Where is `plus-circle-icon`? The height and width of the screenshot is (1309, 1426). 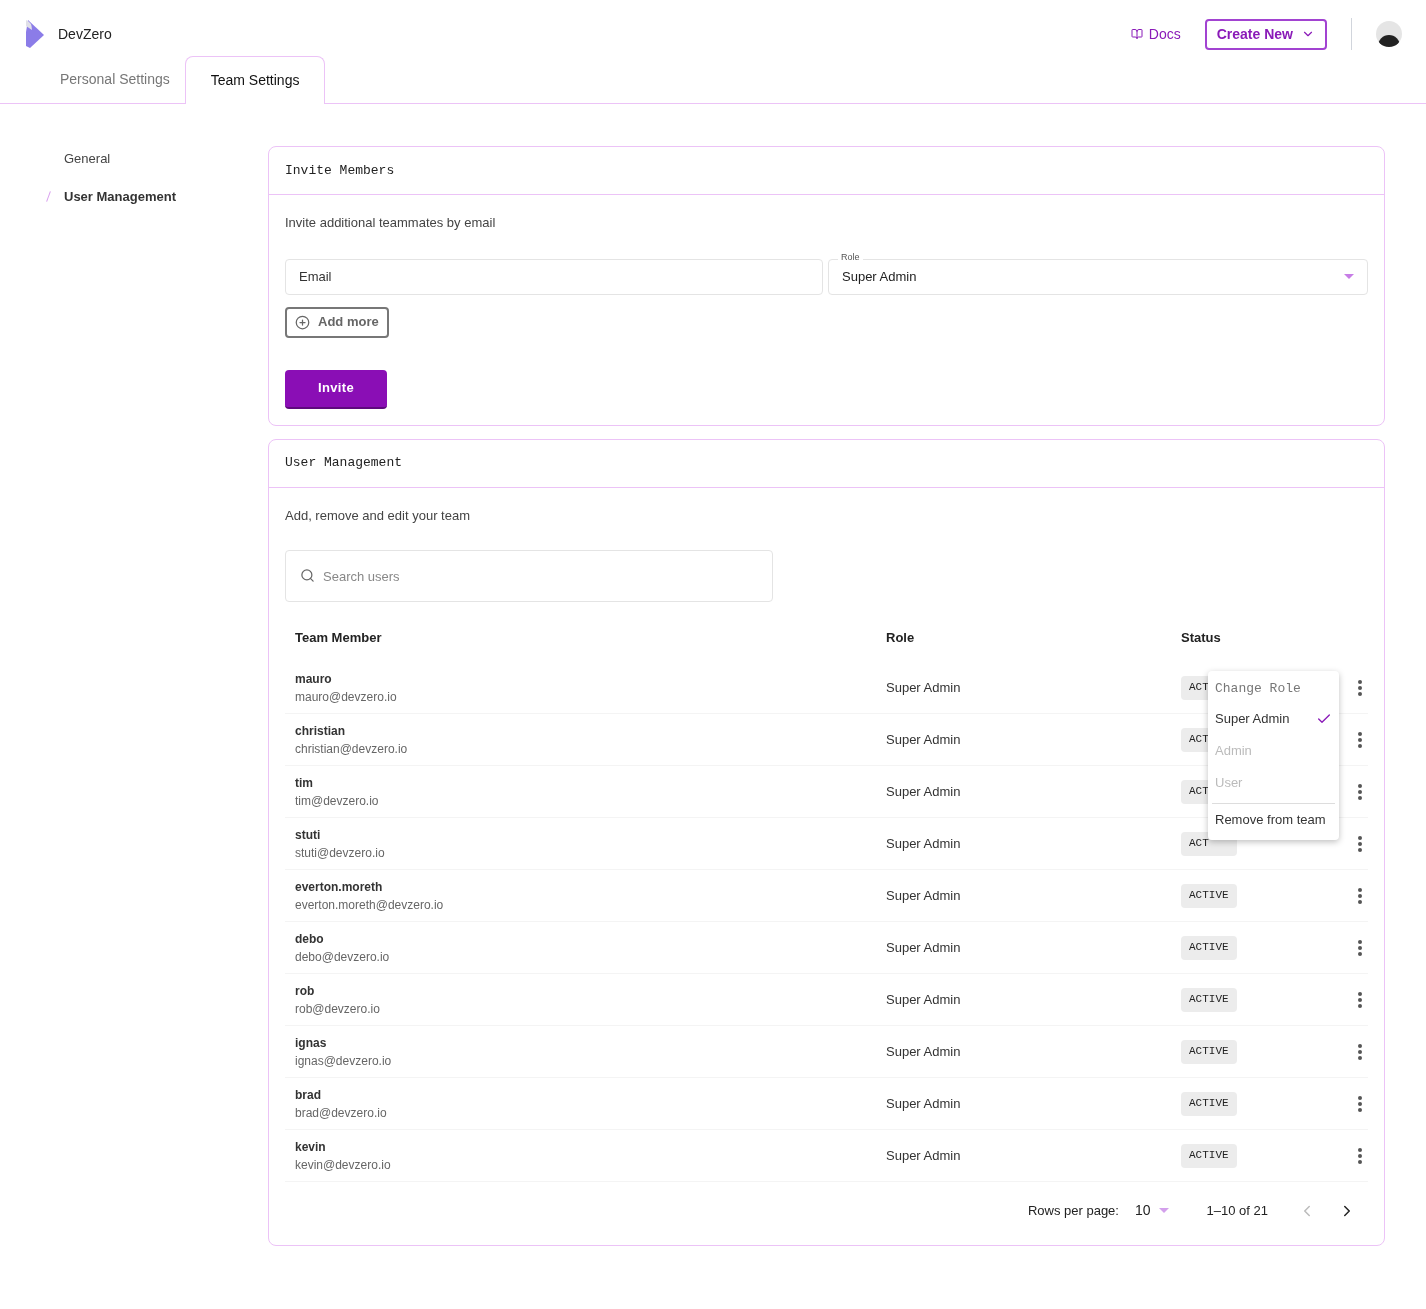
plus-circle-icon is located at coordinates (302, 322).